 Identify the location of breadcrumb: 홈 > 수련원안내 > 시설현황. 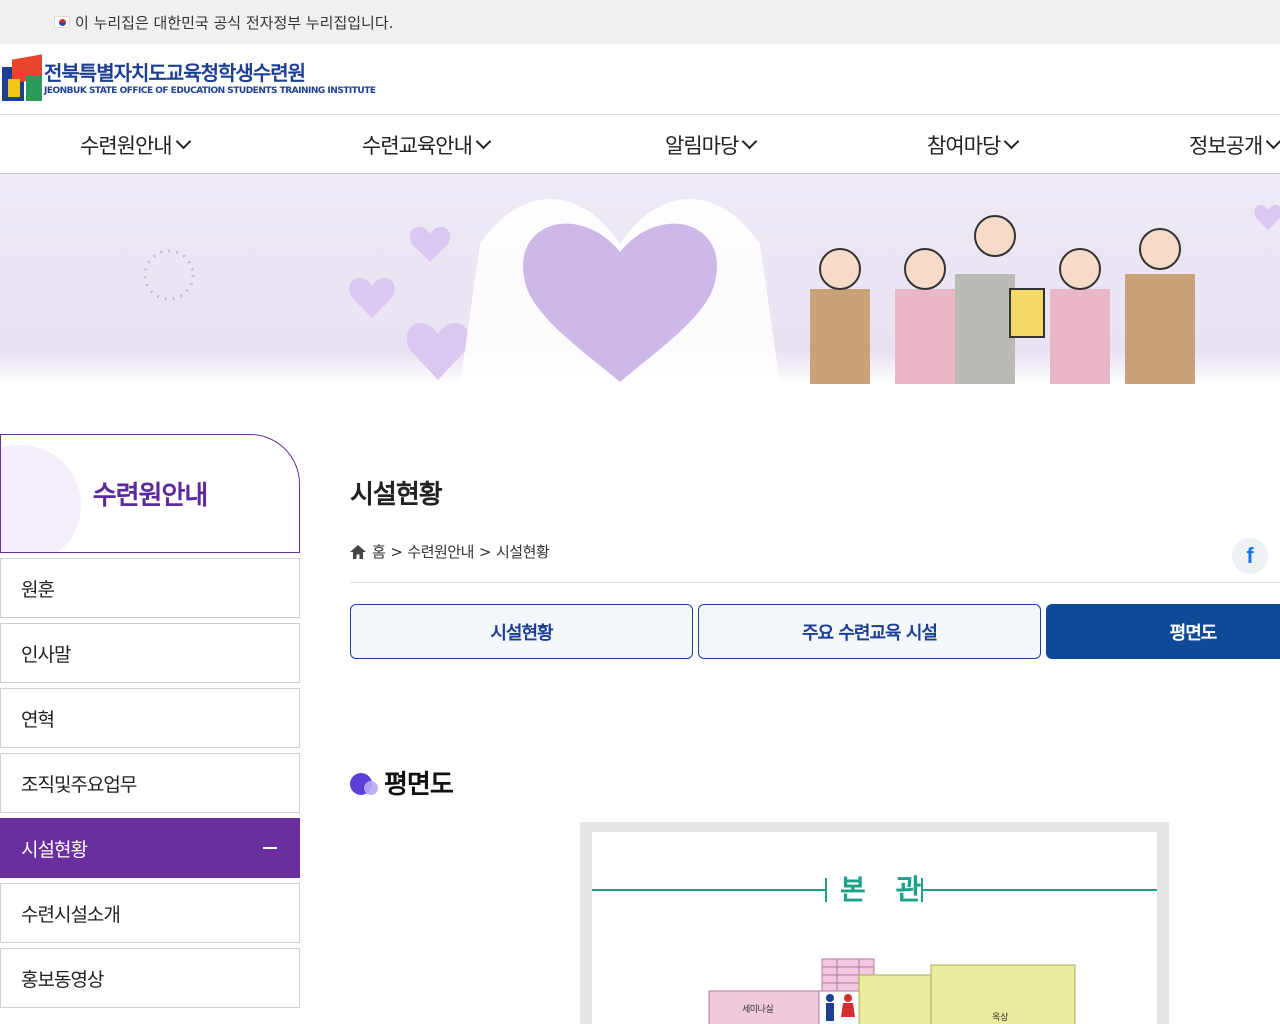
(450, 551).